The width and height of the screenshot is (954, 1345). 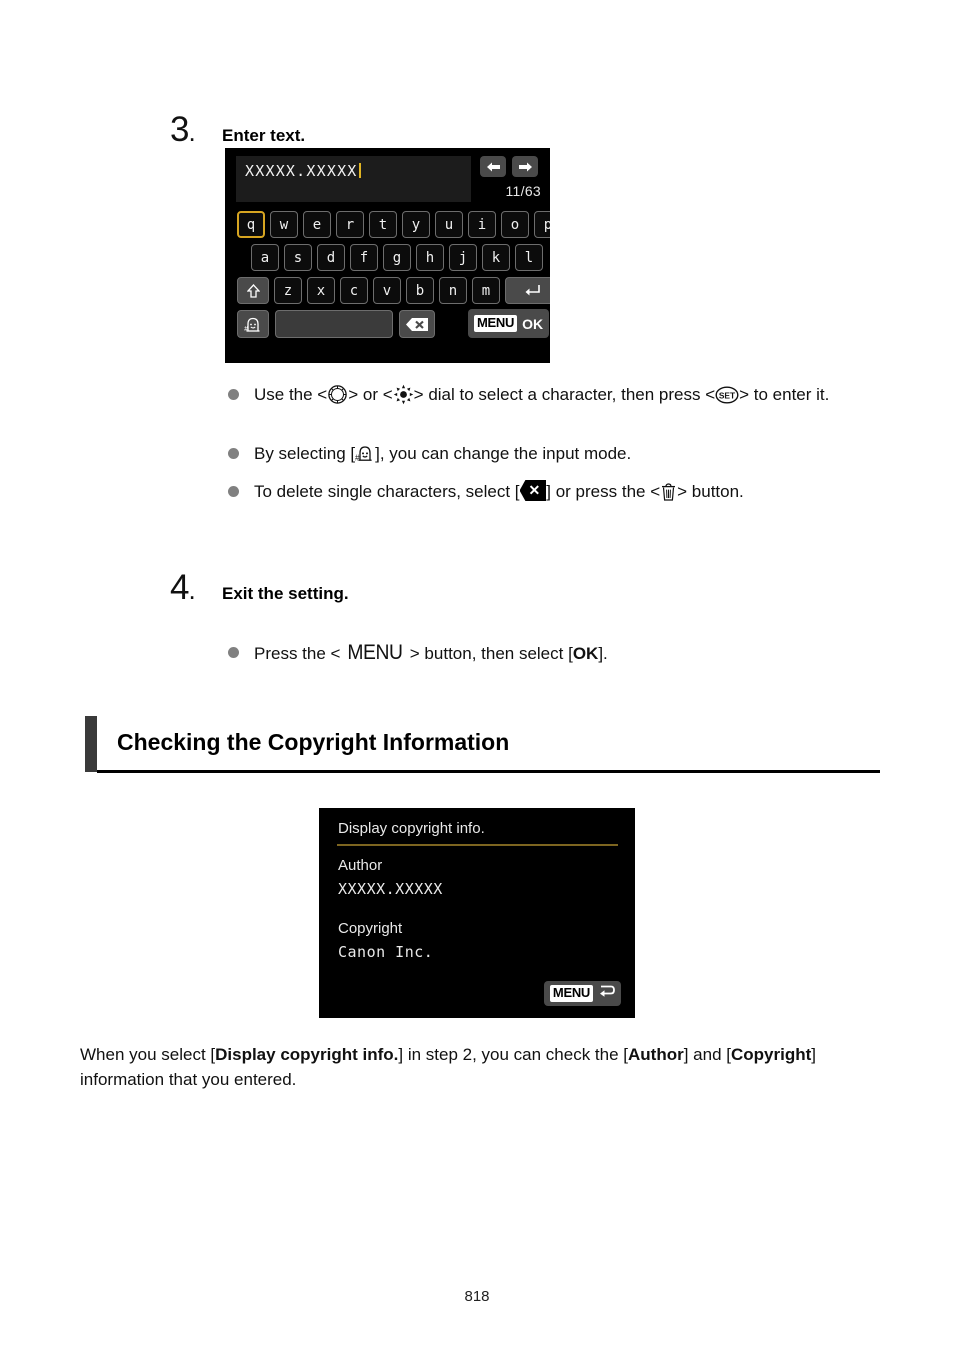 I want to click on key-o: o, so click(x=515, y=224).